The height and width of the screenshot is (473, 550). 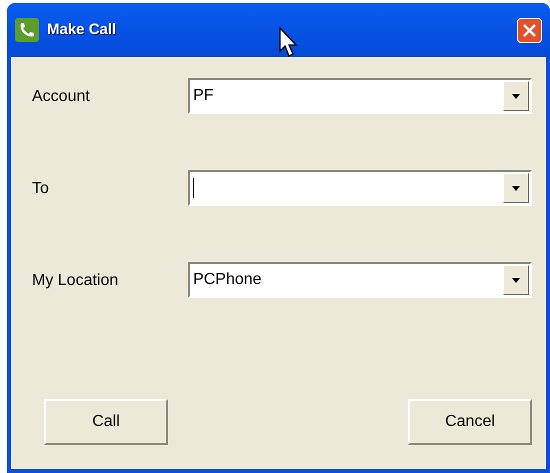 What do you see at coordinates (360, 96) in the screenshot?
I see `combo-box: PF` at bounding box center [360, 96].